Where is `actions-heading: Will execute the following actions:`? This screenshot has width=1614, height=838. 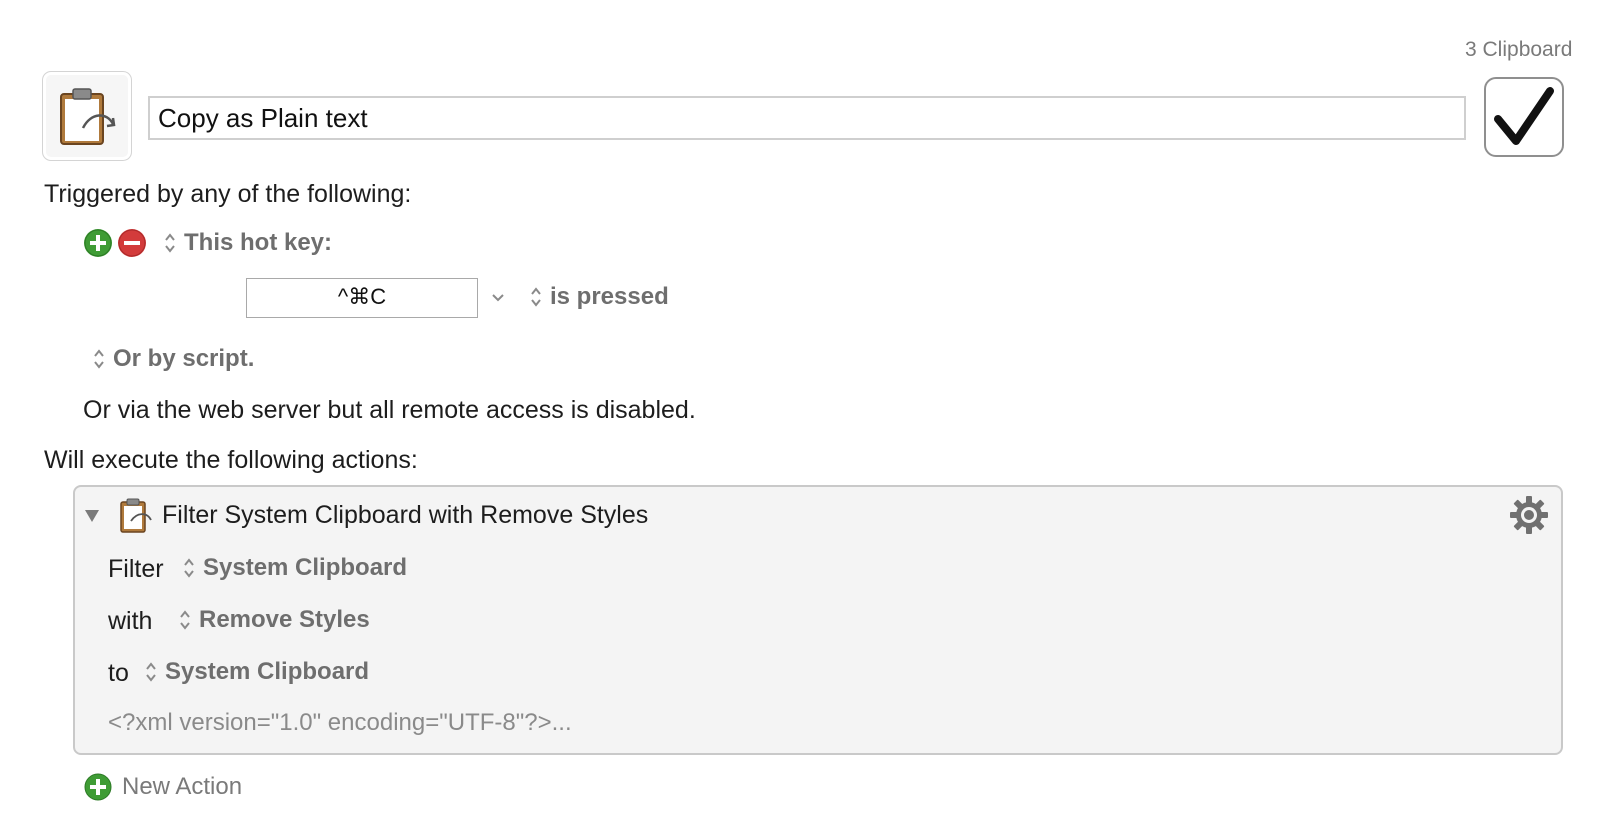
actions-heading: Will execute the following actions: is located at coordinates (231, 460).